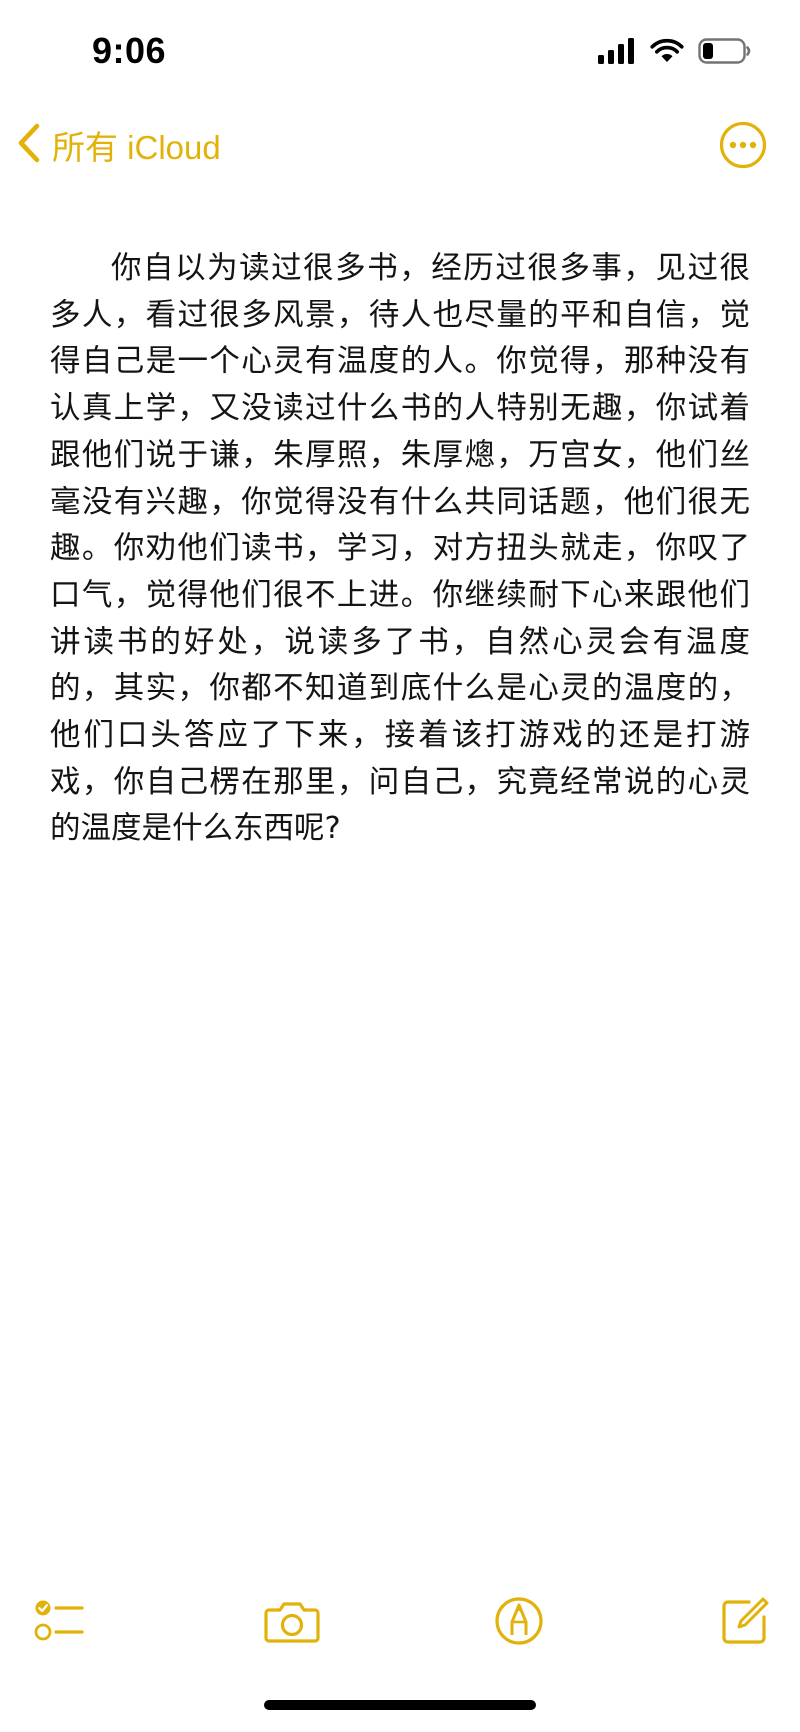 This screenshot has width=800, height=1732. I want to click on battery-icon, so click(725, 53).